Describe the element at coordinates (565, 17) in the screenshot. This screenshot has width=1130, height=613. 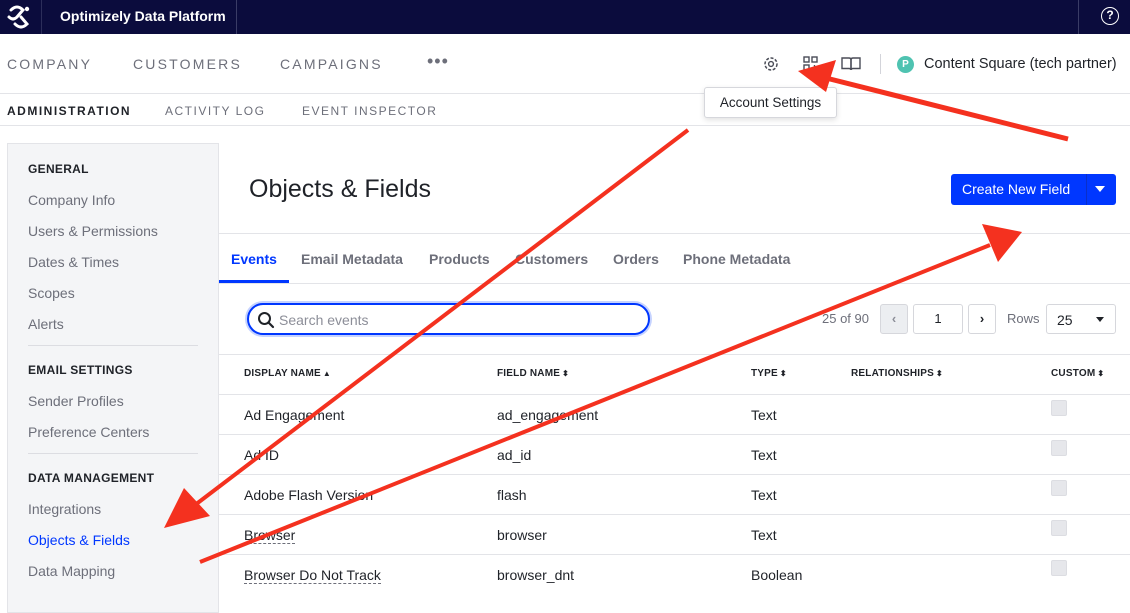
I see `top-bar: Optimizely Data Platform ?` at that location.